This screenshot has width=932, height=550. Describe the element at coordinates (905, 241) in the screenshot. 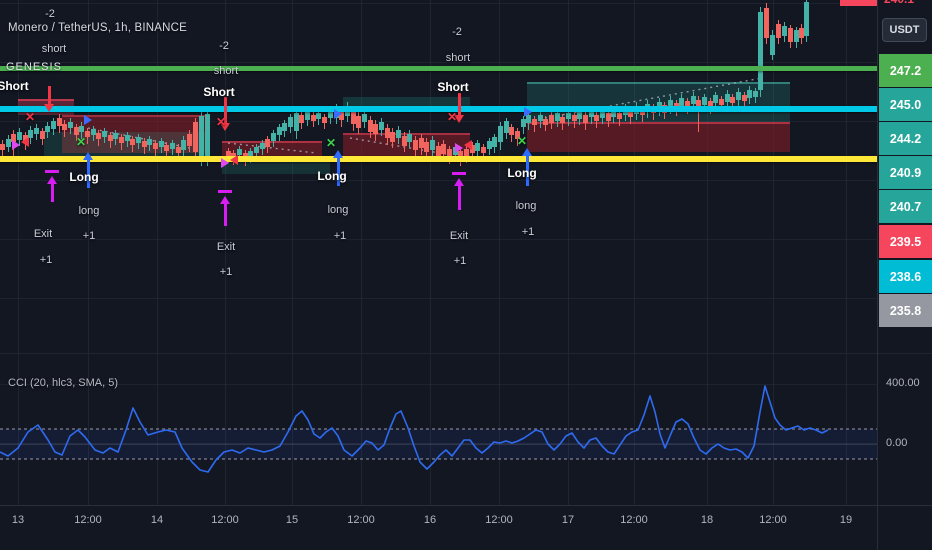

I see `price-scale-label: 239.5` at that location.